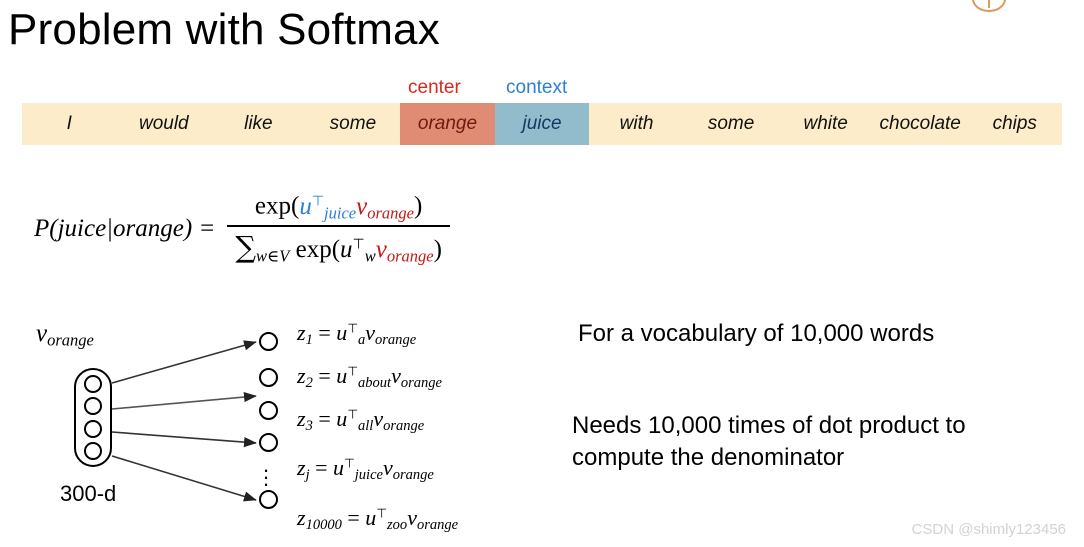 The height and width of the screenshot is (547, 1084). What do you see at coordinates (369, 377) in the screenshot?
I see `z-equation: z2 = u⊤aboutvorange` at bounding box center [369, 377].